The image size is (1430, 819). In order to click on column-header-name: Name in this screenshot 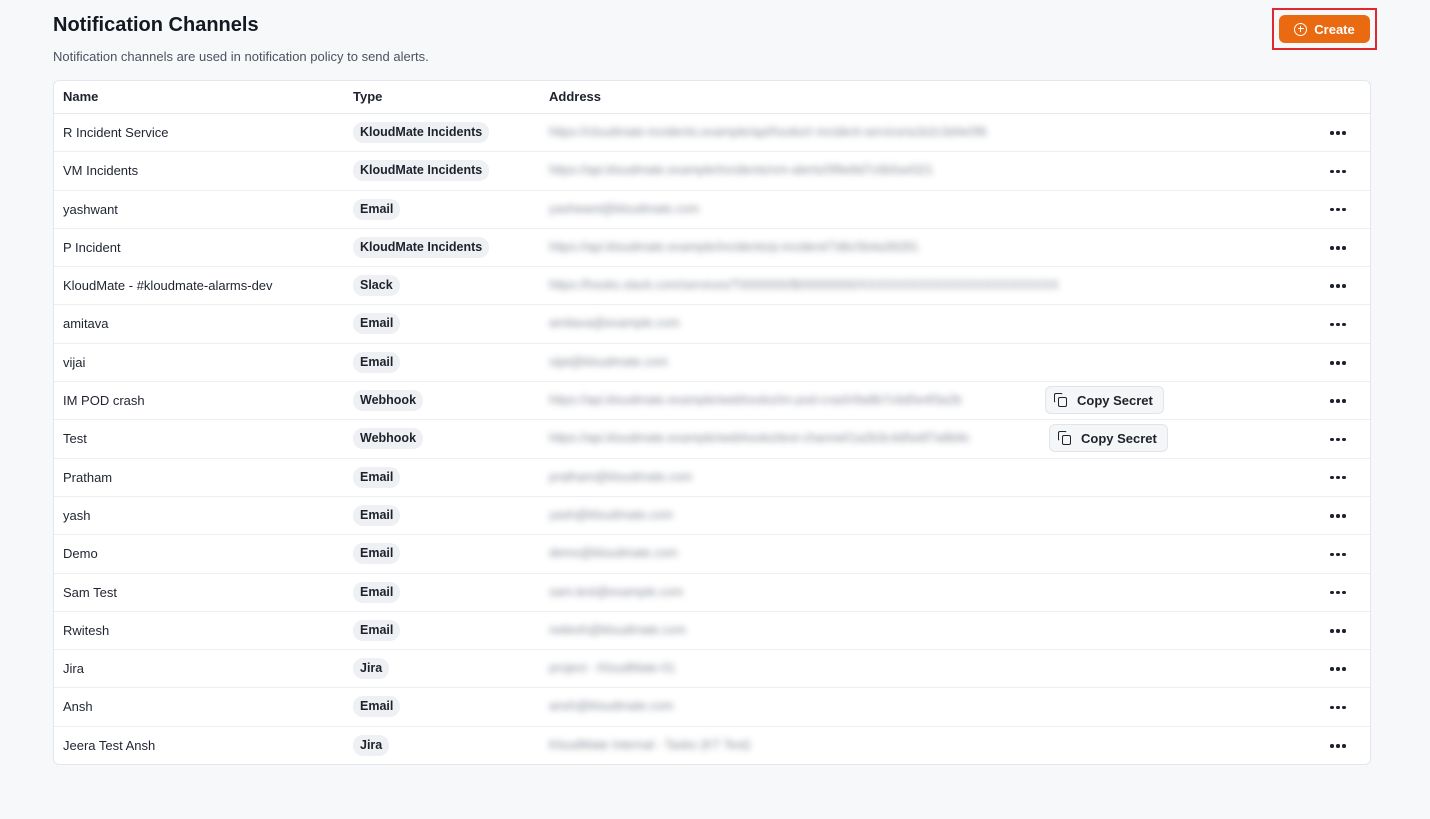, I will do `click(80, 96)`.